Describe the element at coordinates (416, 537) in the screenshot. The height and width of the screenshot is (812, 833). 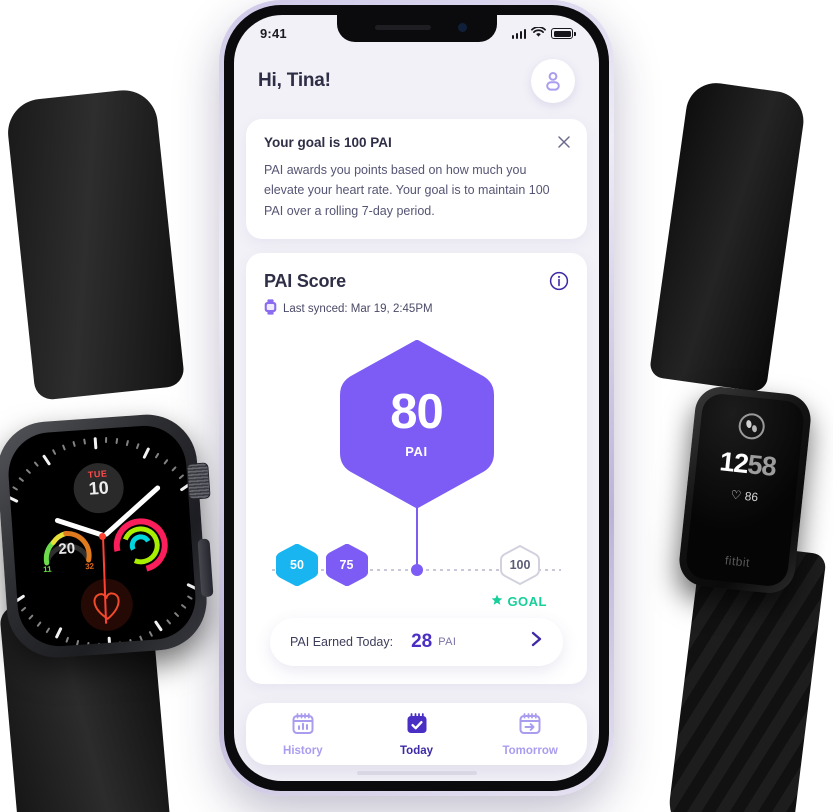
I see `pai-score-connector` at that location.